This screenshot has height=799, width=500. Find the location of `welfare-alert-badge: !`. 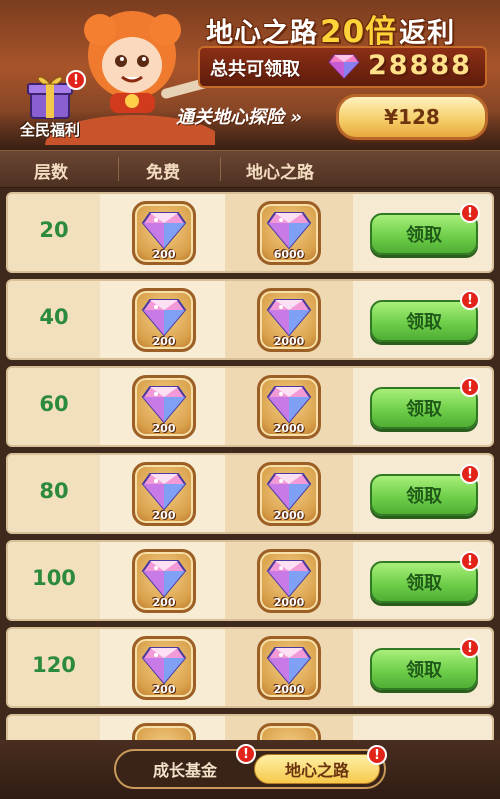

welfare-alert-badge: ! is located at coordinates (76, 80).